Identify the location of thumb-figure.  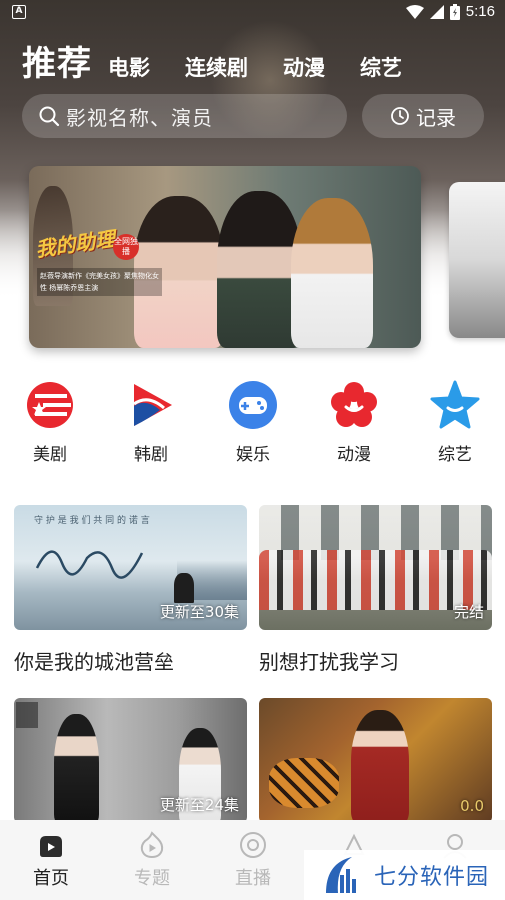
(380, 766).